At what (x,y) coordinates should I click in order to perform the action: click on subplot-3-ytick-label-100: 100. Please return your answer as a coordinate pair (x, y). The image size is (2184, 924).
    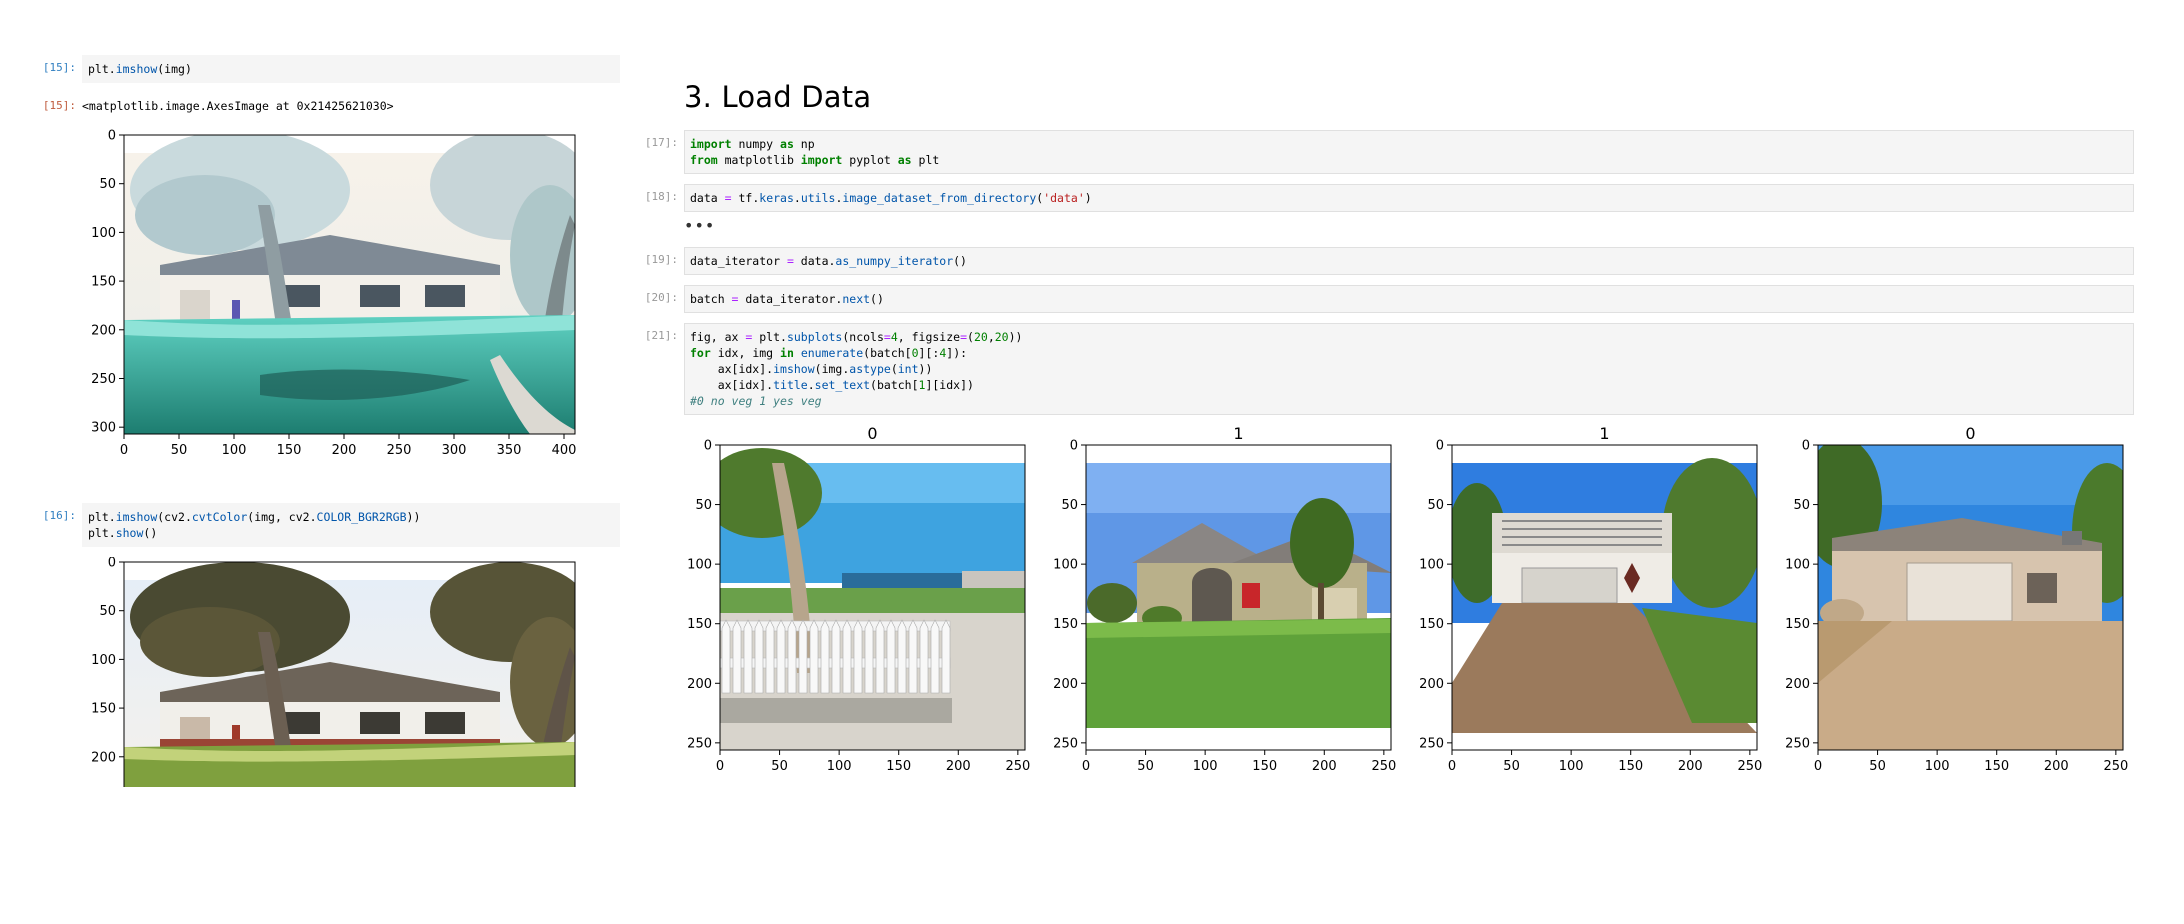
    Looking at the image, I should click on (1431, 565).